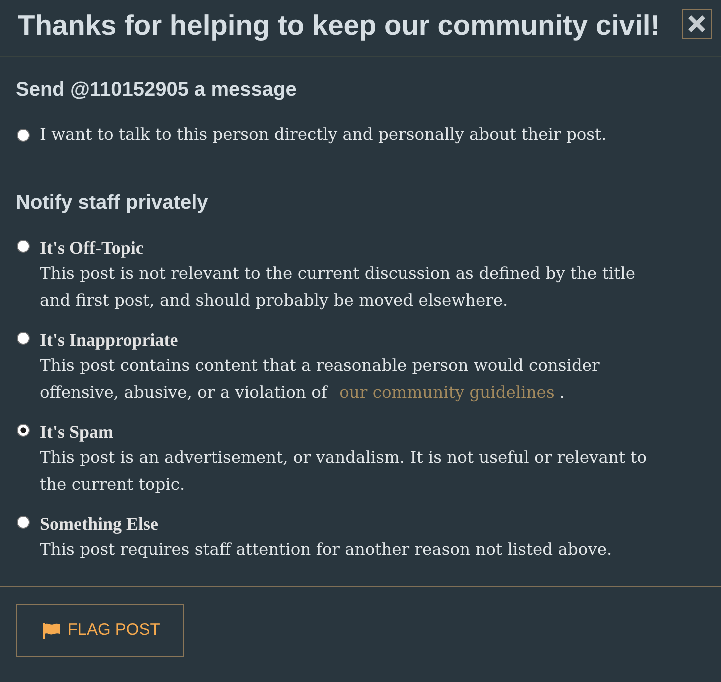  I want to click on section-heading: Notify staff privately, so click(113, 203).